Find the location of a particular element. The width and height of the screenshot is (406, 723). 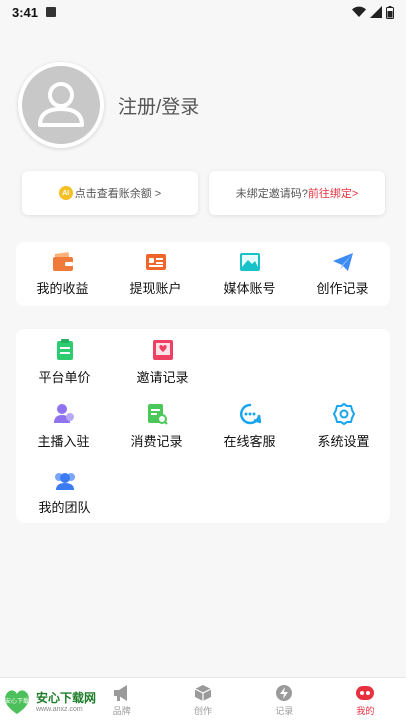

grid-item-media-account: 媒体账号 is located at coordinates (249, 274).